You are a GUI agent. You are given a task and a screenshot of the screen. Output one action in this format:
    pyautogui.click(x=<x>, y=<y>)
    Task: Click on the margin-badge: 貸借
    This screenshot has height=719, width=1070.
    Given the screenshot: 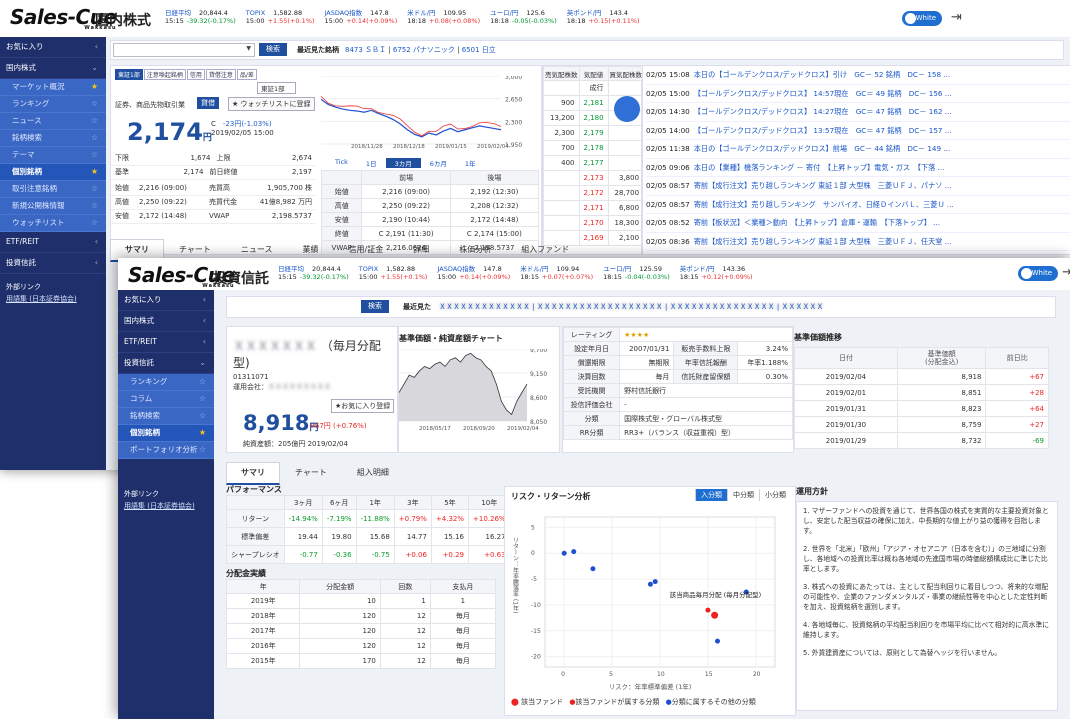 What is the action you would take?
    pyautogui.click(x=208, y=103)
    